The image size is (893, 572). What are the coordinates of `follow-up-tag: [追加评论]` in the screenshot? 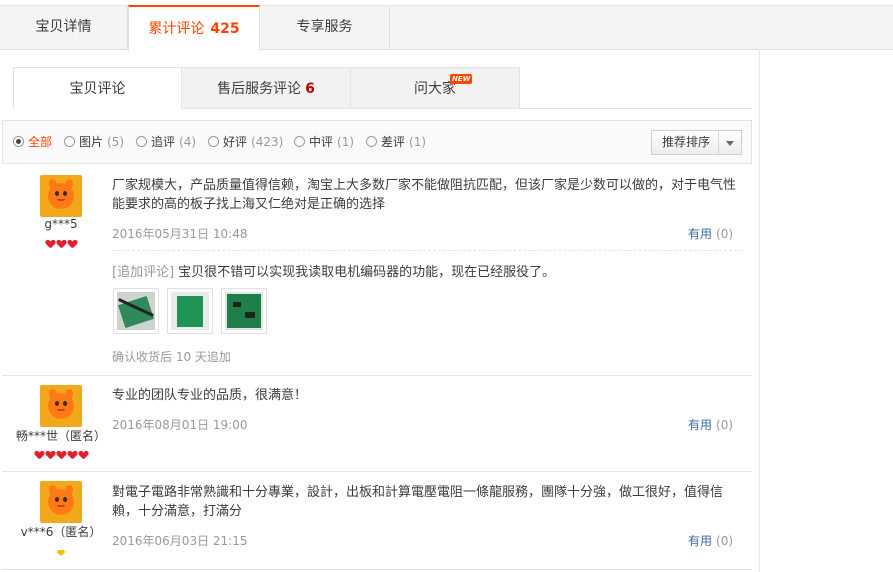 It's located at (143, 272).